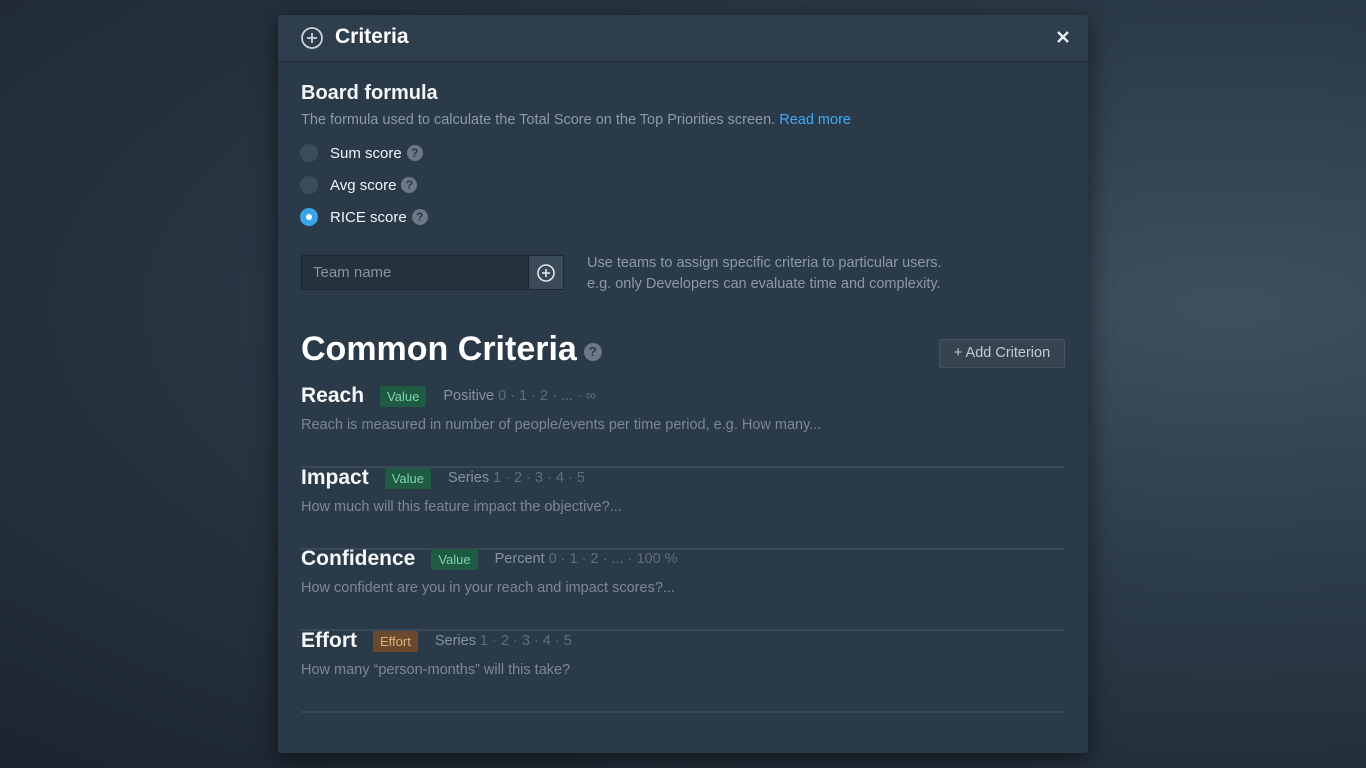 This screenshot has width=1366, height=768. Describe the element at coordinates (335, 477) in the screenshot. I see `criterion-name: Impact` at that location.